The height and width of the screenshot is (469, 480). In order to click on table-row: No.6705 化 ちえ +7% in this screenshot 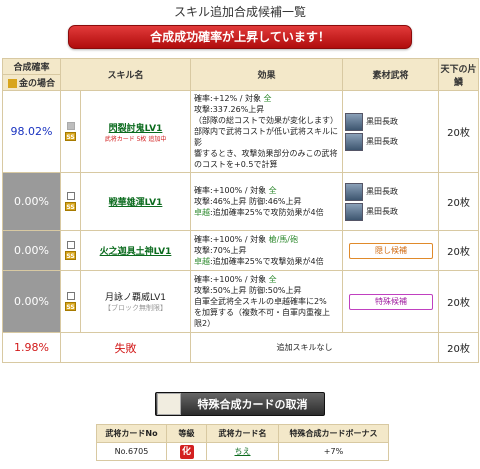, I will do `click(242, 451)`.